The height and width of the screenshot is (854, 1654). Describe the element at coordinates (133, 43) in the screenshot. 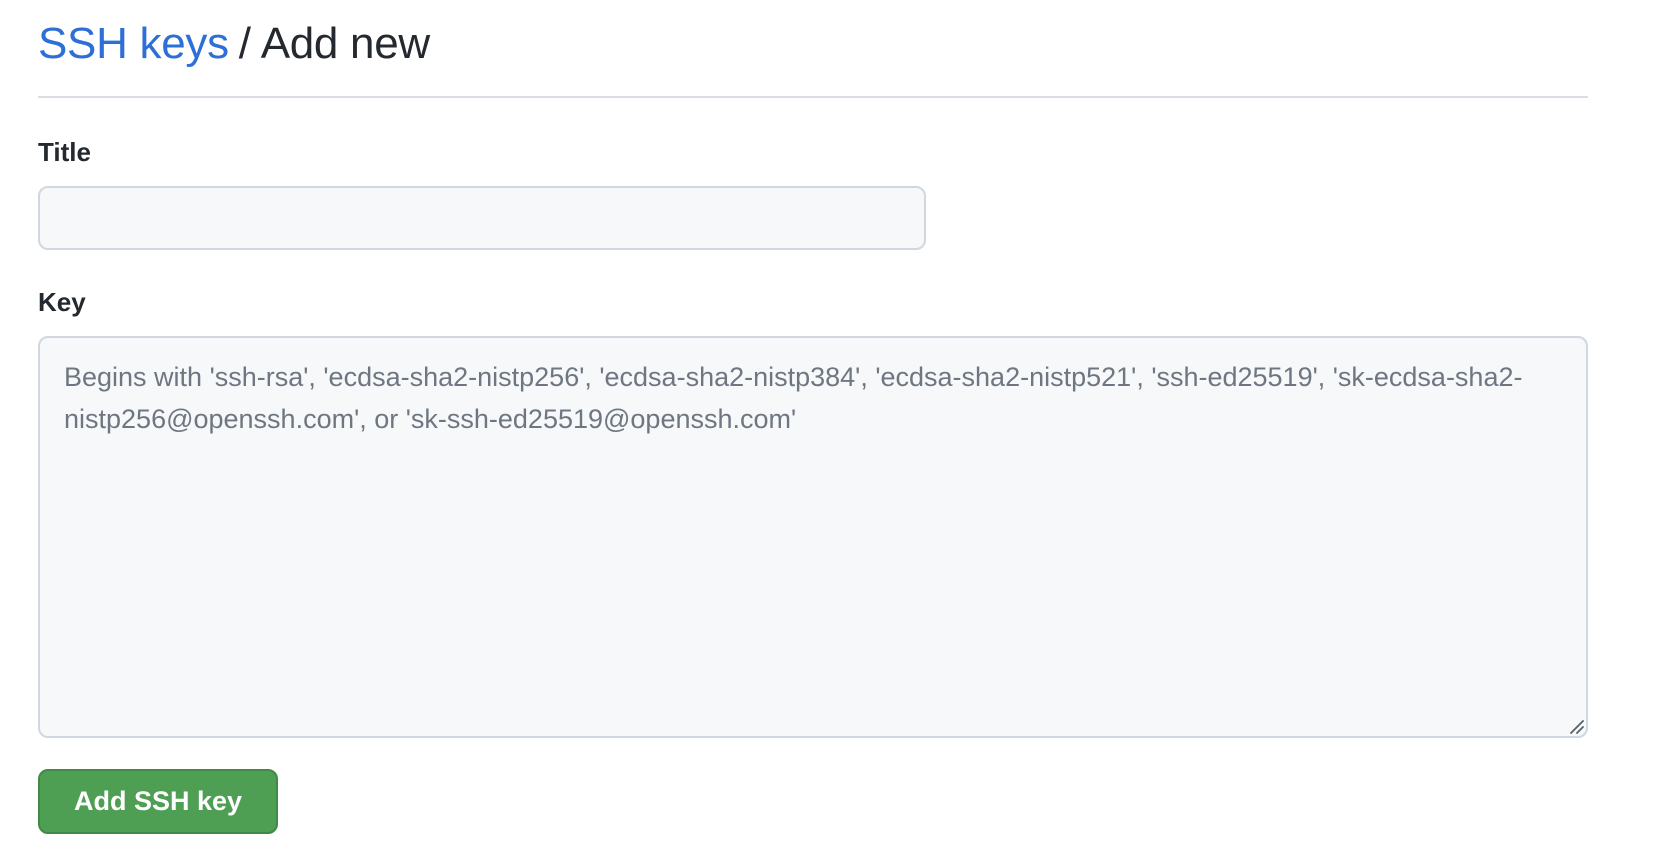

I see `breadcrumb-link-ssh-keys: SSH keys` at that location.